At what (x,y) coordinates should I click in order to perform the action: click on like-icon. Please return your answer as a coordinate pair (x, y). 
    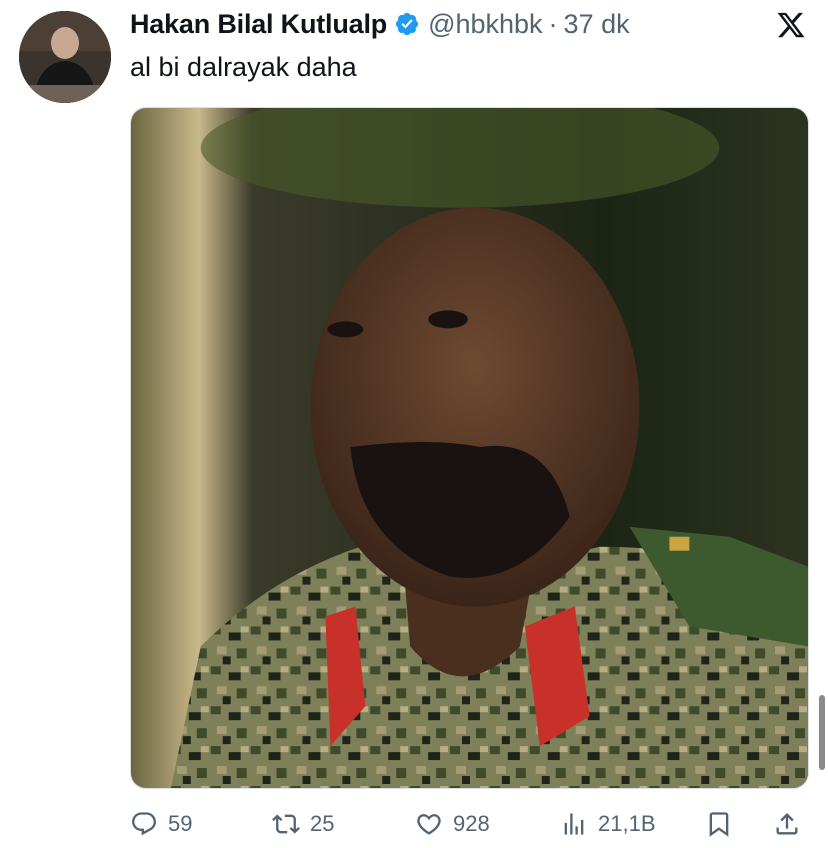
    Looking at the image, I should click on (429, 824).